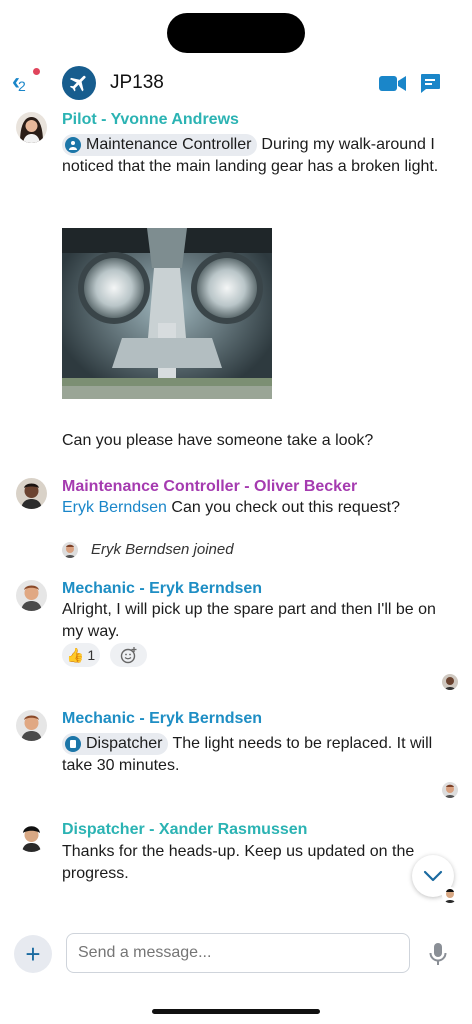 The width and height of the screenshot is (472, 1024). I want to click on room-avatar, so click(79, 83).